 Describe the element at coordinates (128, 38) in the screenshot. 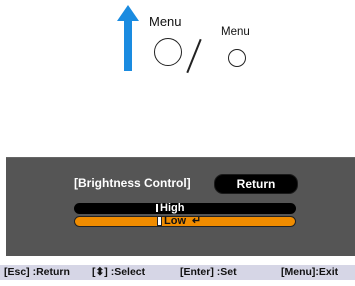

I see `up-arrow-icon` at that location.